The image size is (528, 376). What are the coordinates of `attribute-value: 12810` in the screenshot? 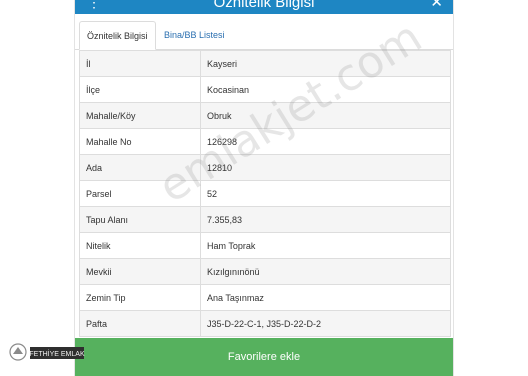 It's located at (325, 167).